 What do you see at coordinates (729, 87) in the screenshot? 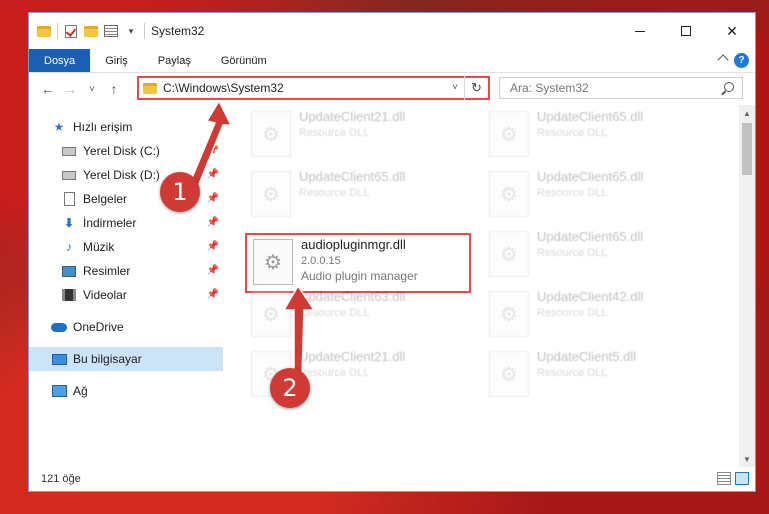
I see `search-icon` at bounding box center [729, 87].